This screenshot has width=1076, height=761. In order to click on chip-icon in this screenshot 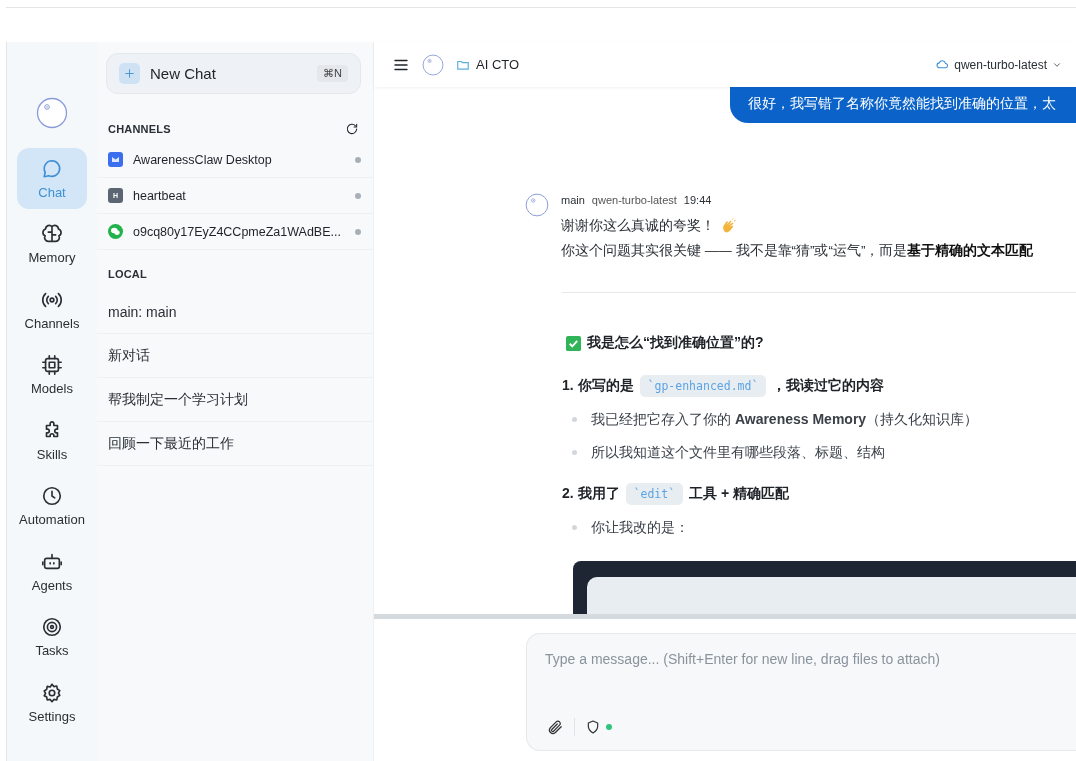, I will do `click(52, 365)`.